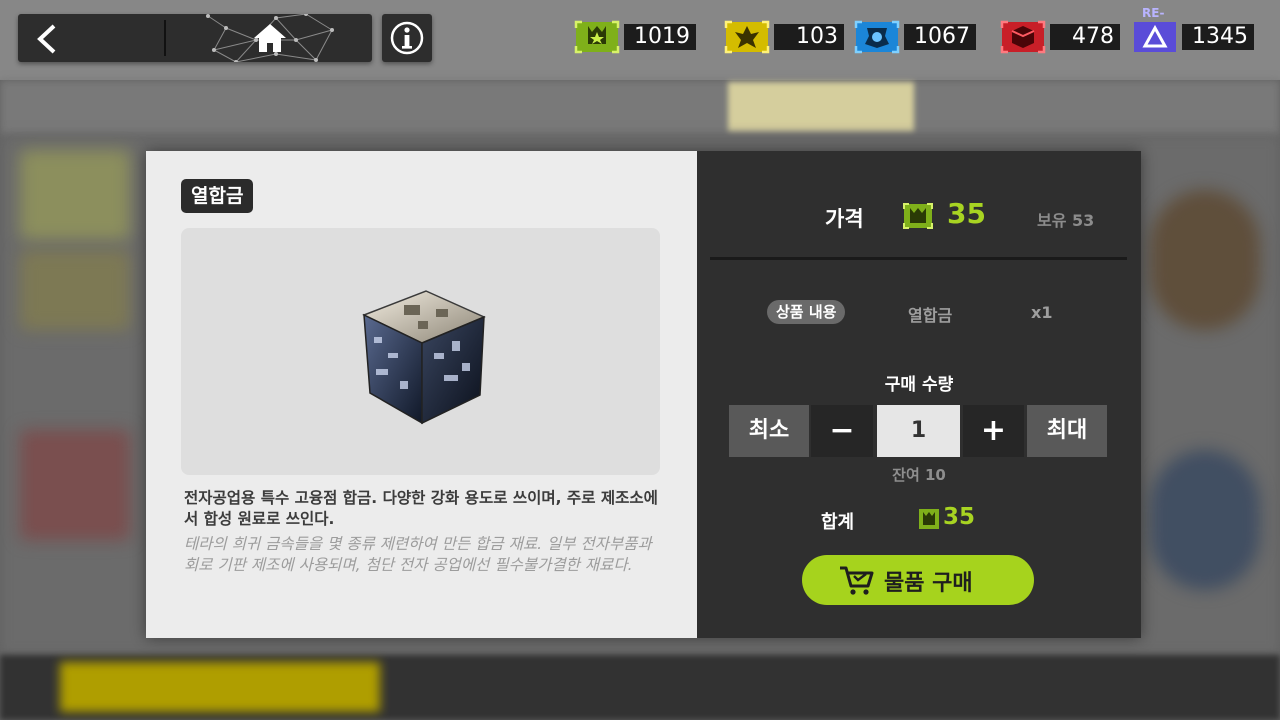 Image resolution: width=1280 pixels, height=720 pixels. Describe the element at coordinates (424, 357) in the screenshot. I see `alloy-cube-icon` at that location.